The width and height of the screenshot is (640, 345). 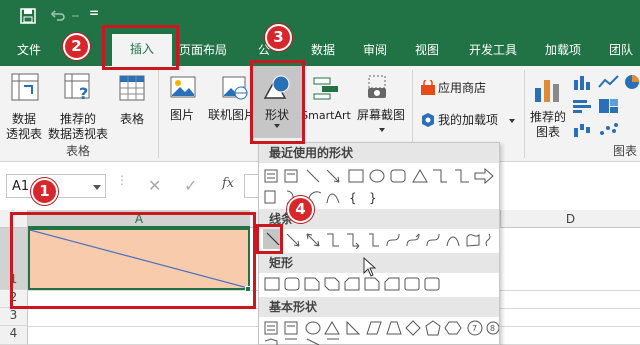 I want to click on basic-shapes-header: 基本形状, so click(x=379, y=307).